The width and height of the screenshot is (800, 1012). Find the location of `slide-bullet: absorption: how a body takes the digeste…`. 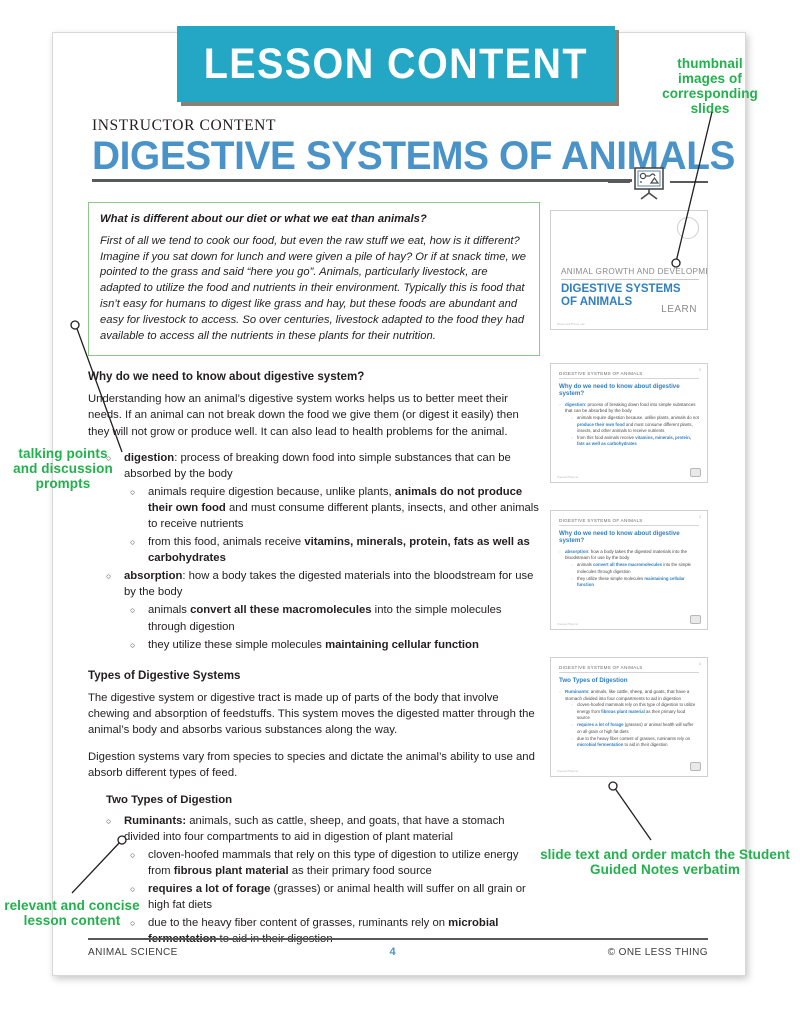

slide-bullet: absorption: how a body takes the digeste… is located at coordinates (629, 569).